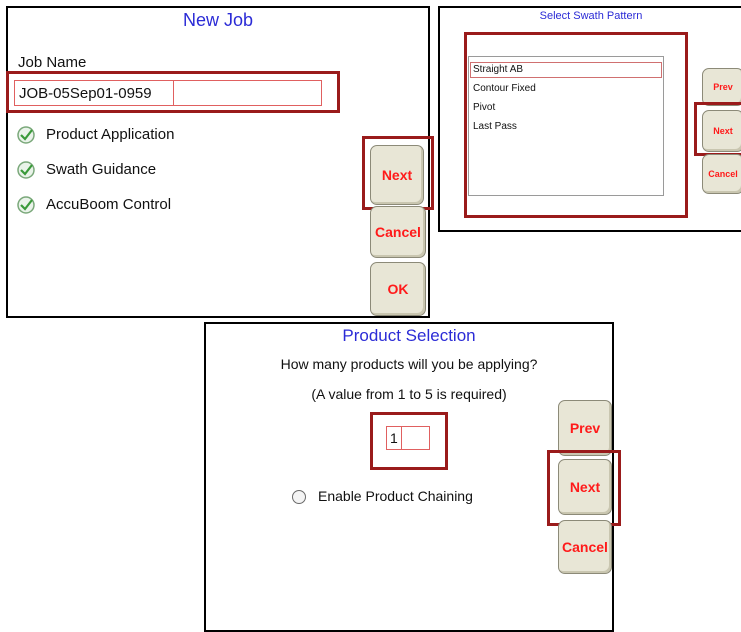 This screenshot has height=632, width=741. What do you see at coordinates (395, 496) in the screenshot?
I see `chaining-label: Enable Product Chaining` at bounding box center [395, 496].